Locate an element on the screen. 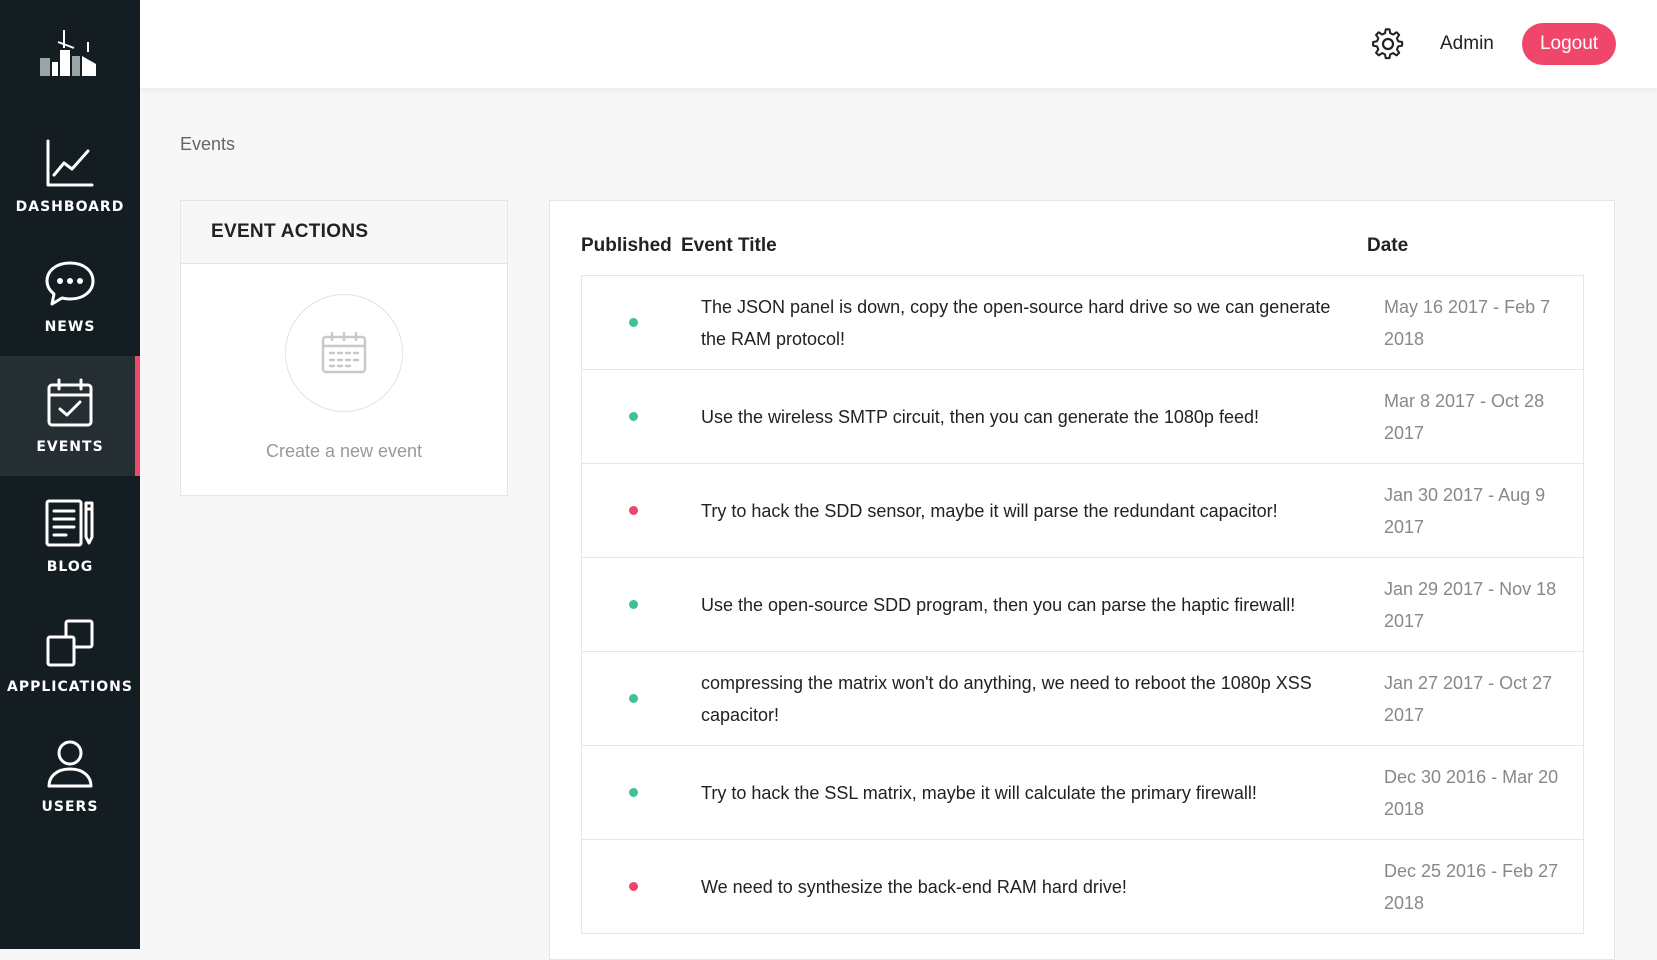 This screenshot has width=1657, height=960. sidebar-item-events: EVENTS is located at coordinates (70, 416).